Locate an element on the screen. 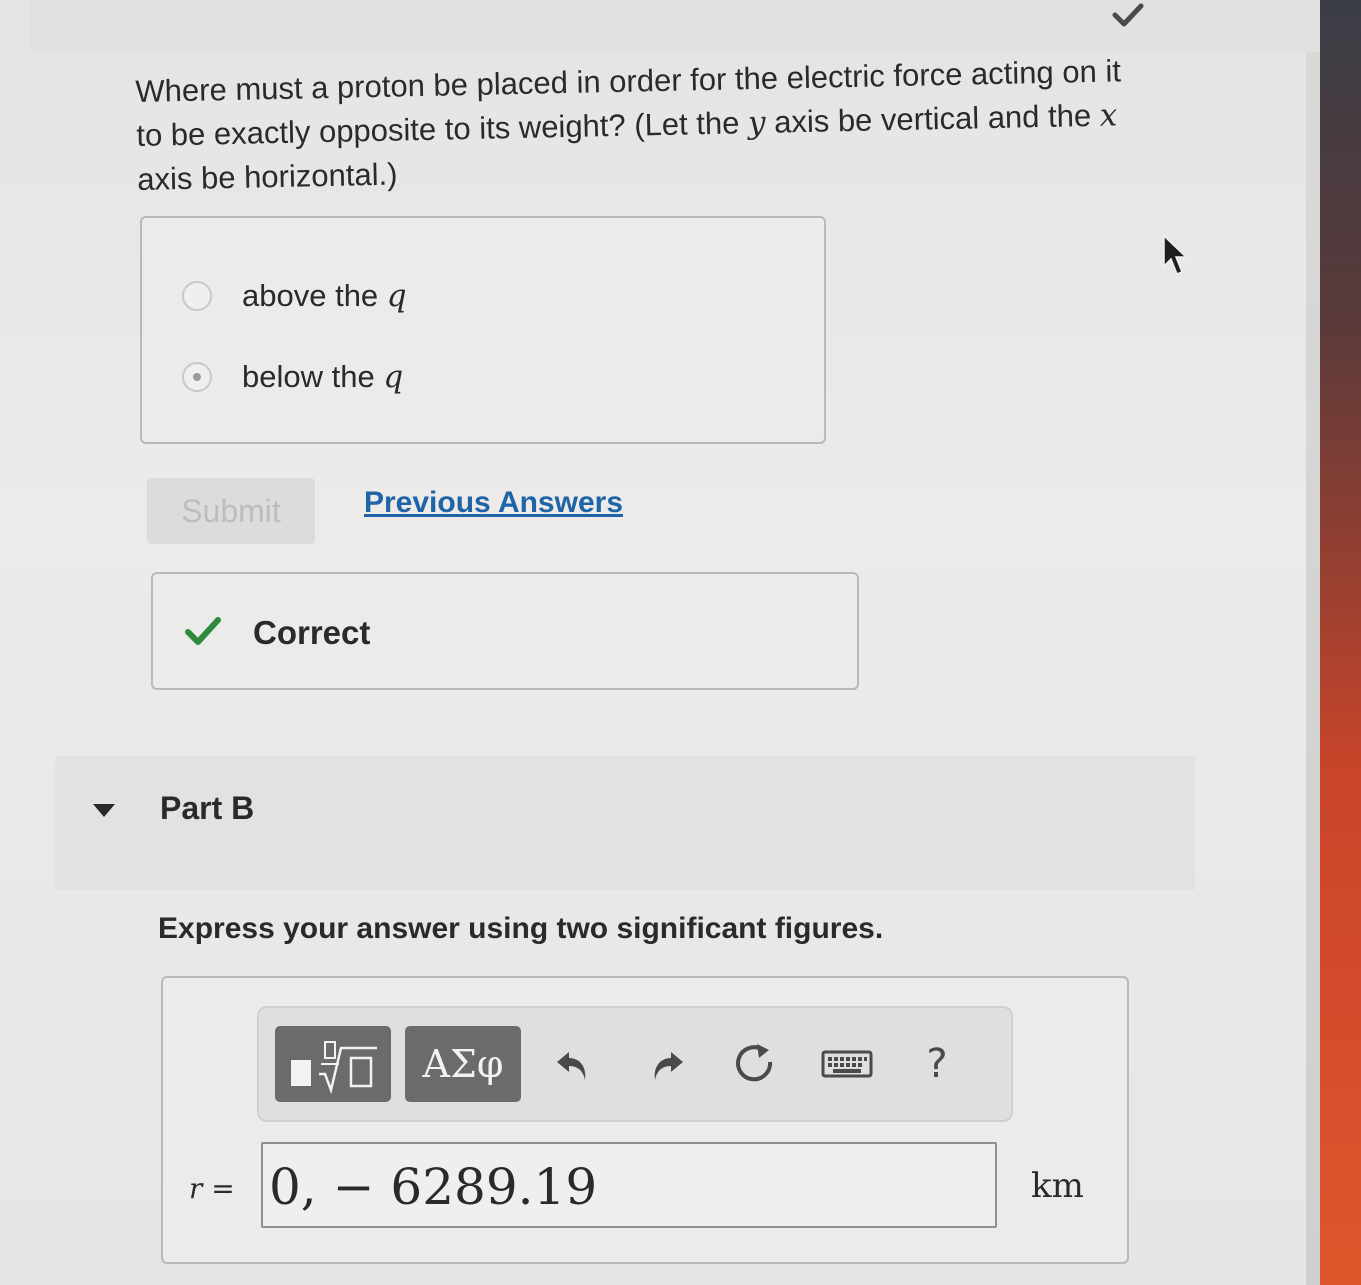 The height and width of the screenshot is (1285, 1361). window-edge is located at coordinates (1333, 642).